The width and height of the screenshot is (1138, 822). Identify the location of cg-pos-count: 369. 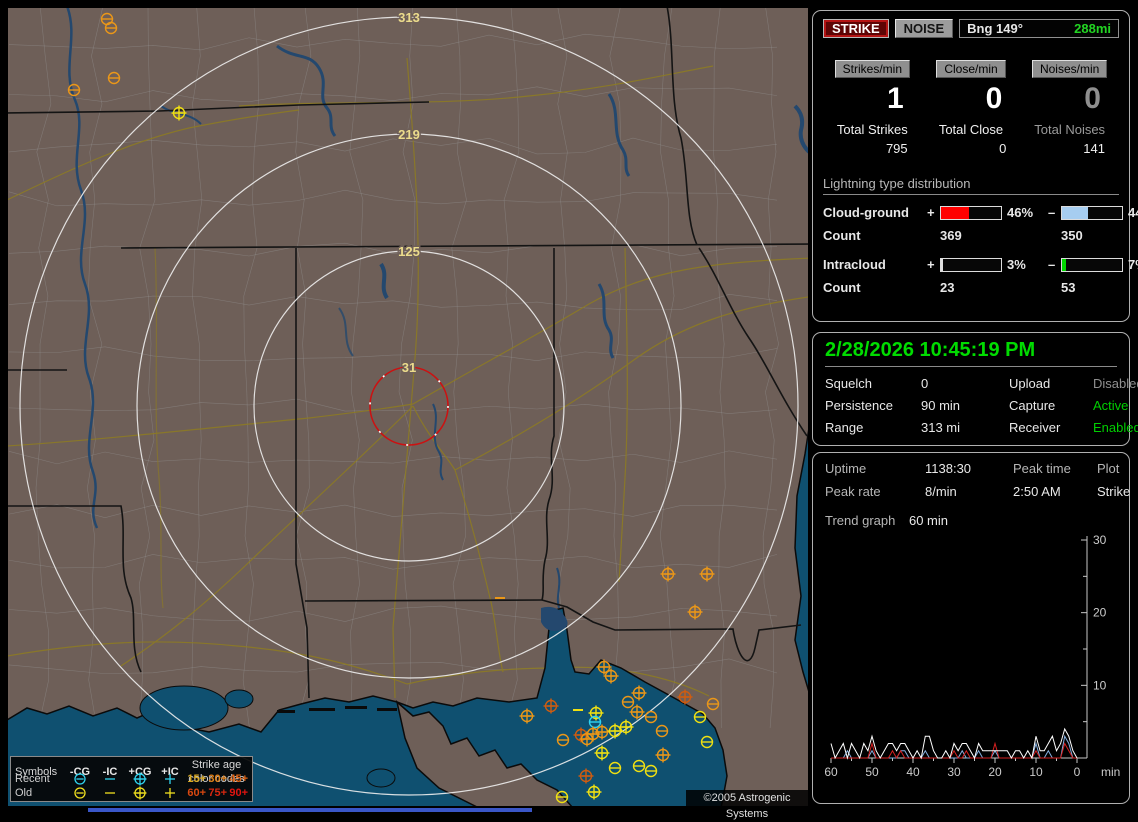
(951, 235).